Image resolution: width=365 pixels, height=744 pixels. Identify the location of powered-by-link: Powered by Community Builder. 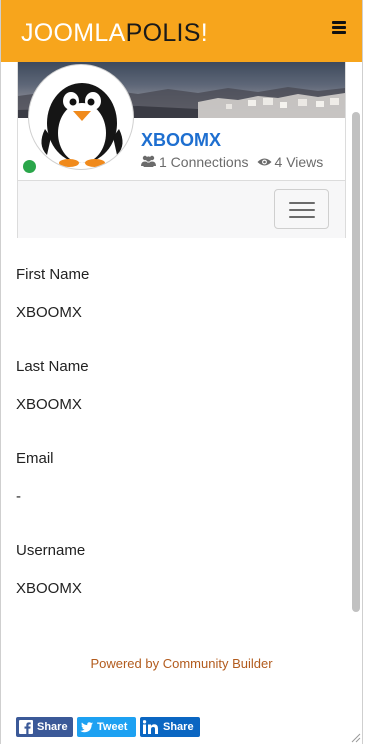
(181, 663).